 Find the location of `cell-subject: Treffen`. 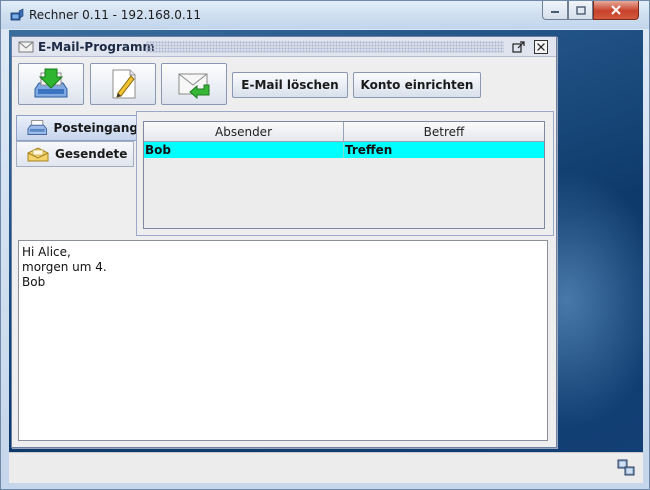

cell-subject: Treffen is located at coordinates (369, 150).